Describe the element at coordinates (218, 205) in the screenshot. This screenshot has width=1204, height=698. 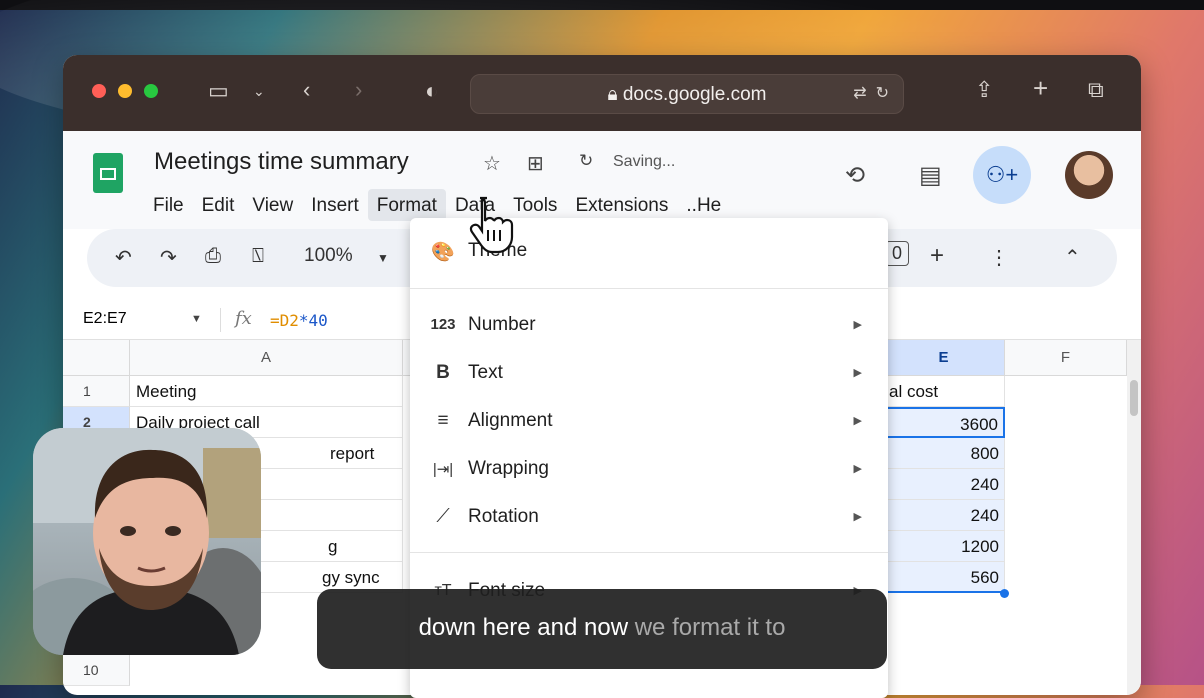
I see `menu-edit: Edit` at that location.